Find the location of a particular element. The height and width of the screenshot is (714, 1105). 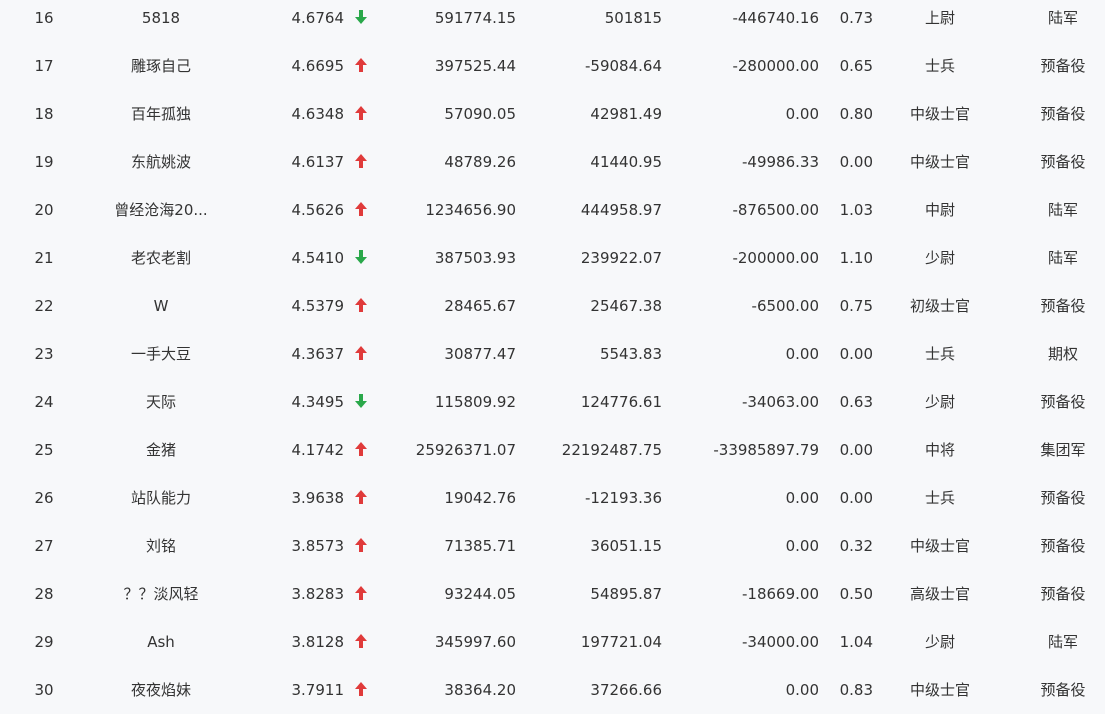

score-cell: 3.7911 is located at coordinates (318, 690).